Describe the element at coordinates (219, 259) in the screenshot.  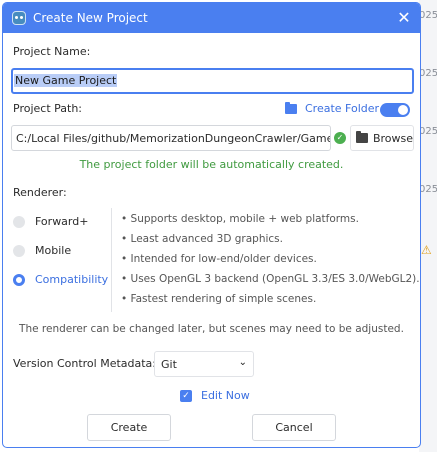
I see `renderer-feature: • Intended for low-end/older devices.` at that location.